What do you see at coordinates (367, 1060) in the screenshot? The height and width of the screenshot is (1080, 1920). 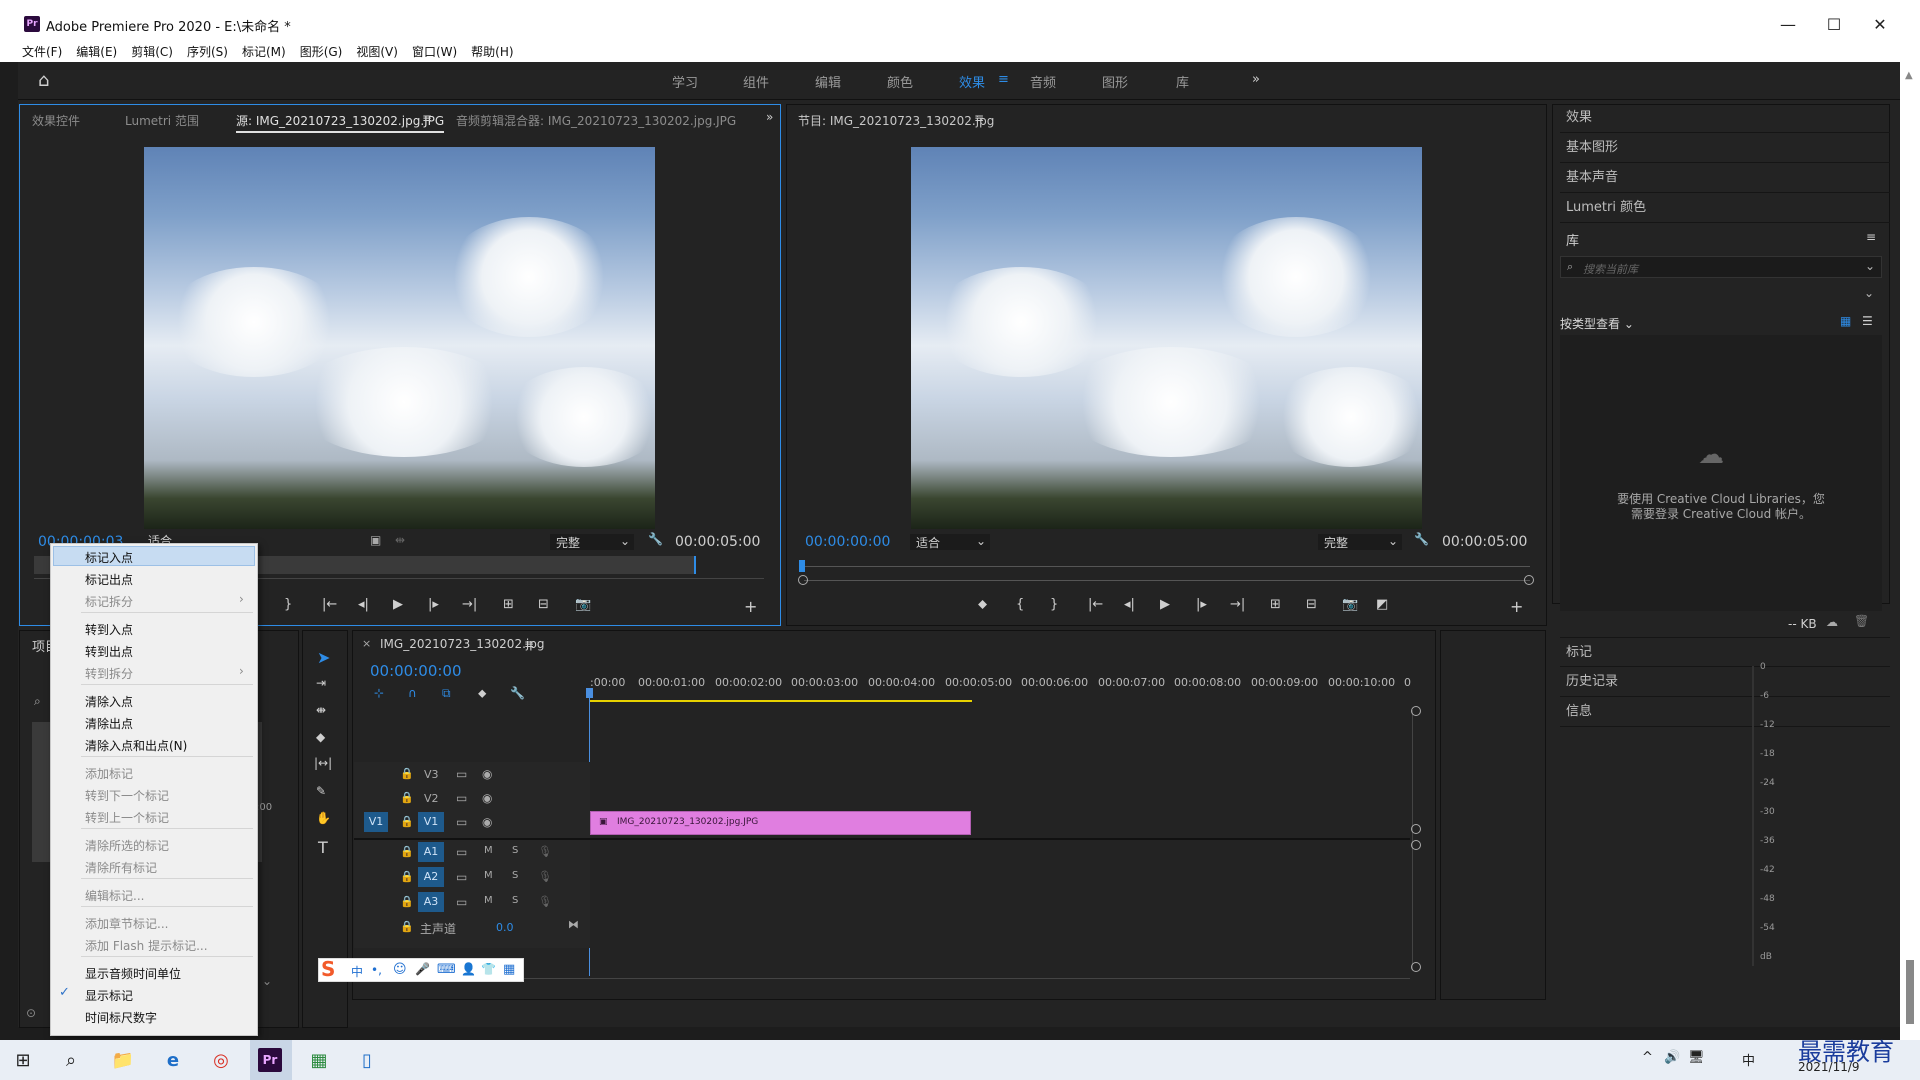 I see `phone-app-icon: ▯` at bounding box center [367, 1060].